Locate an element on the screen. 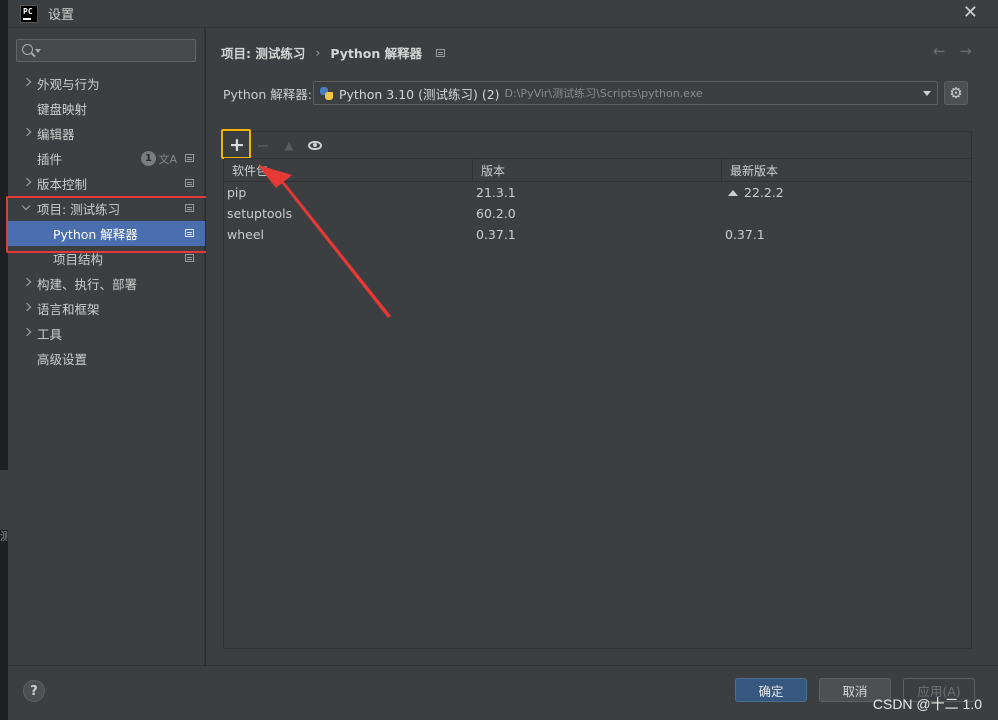  sidebar-item-advanced: 高级设置 is located at coordinates (106, 358).